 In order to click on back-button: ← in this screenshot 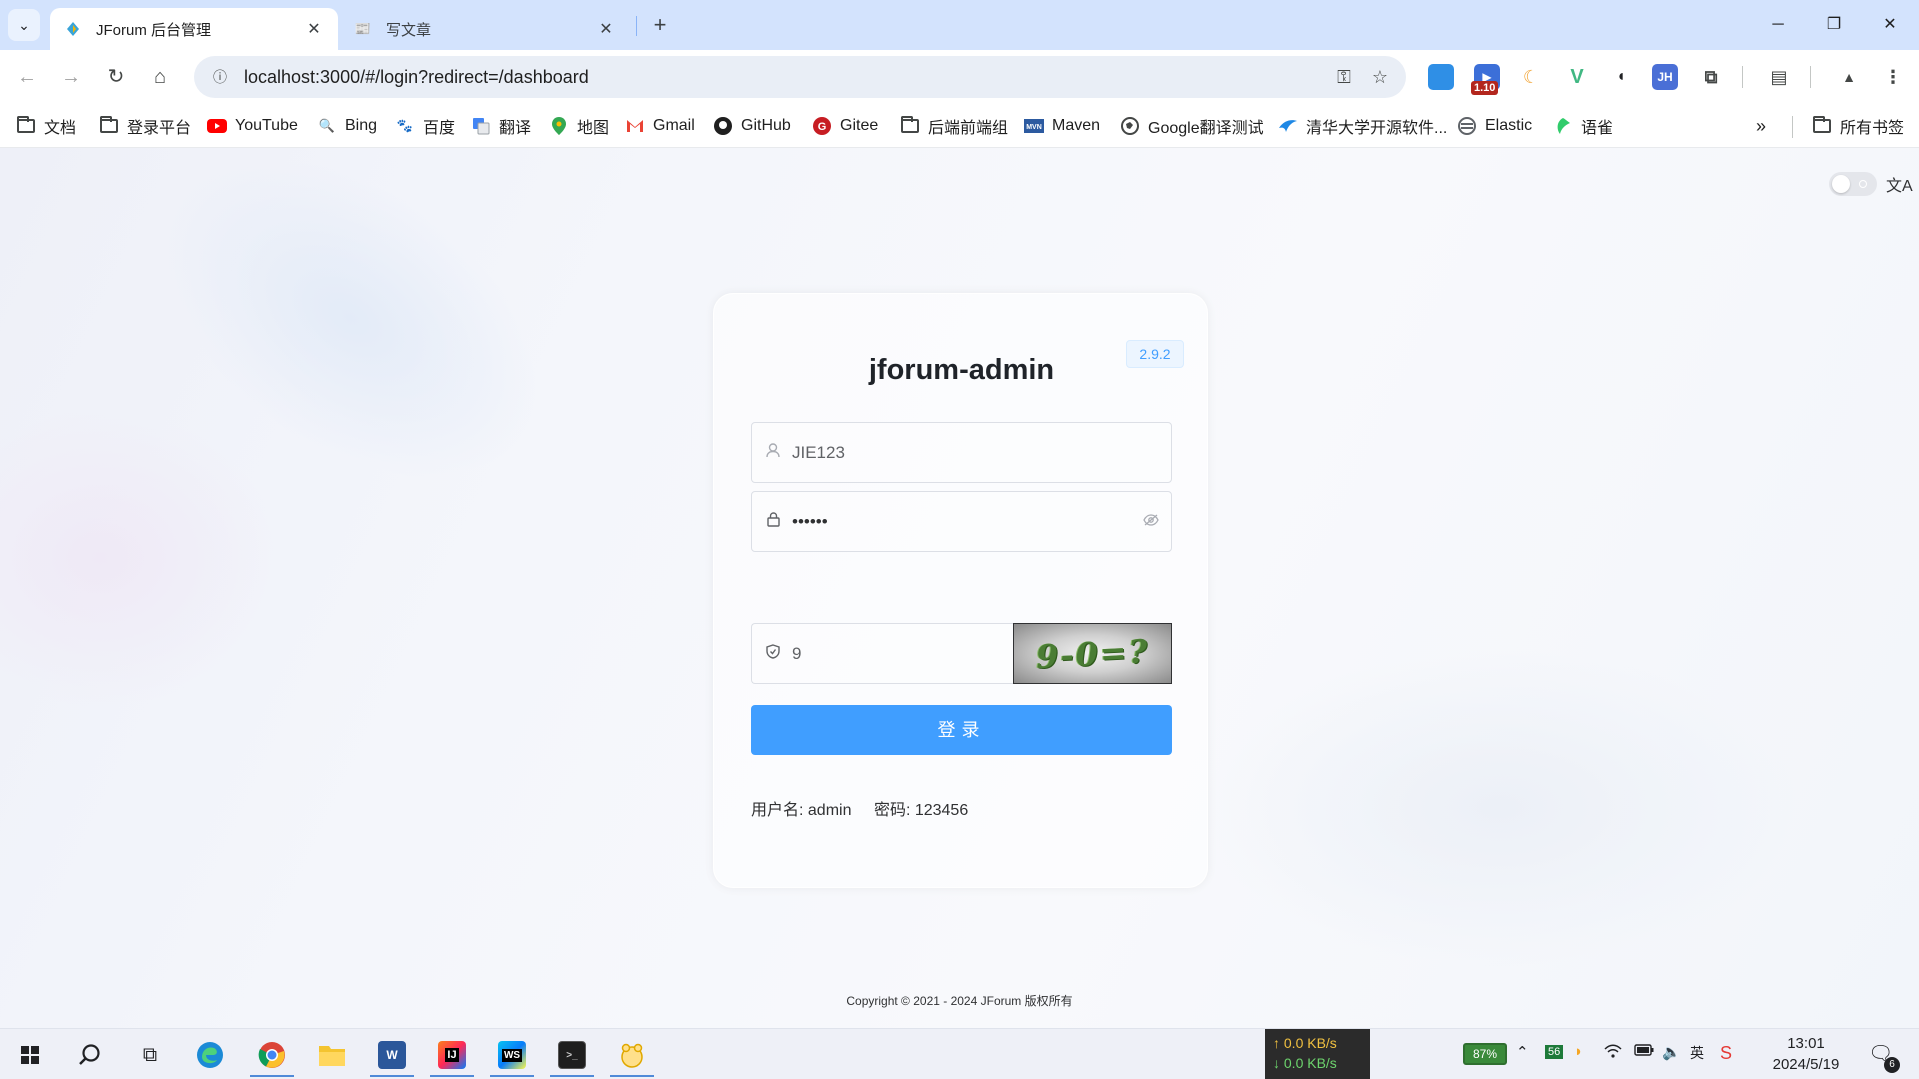, I will do `click(27, 77)`.